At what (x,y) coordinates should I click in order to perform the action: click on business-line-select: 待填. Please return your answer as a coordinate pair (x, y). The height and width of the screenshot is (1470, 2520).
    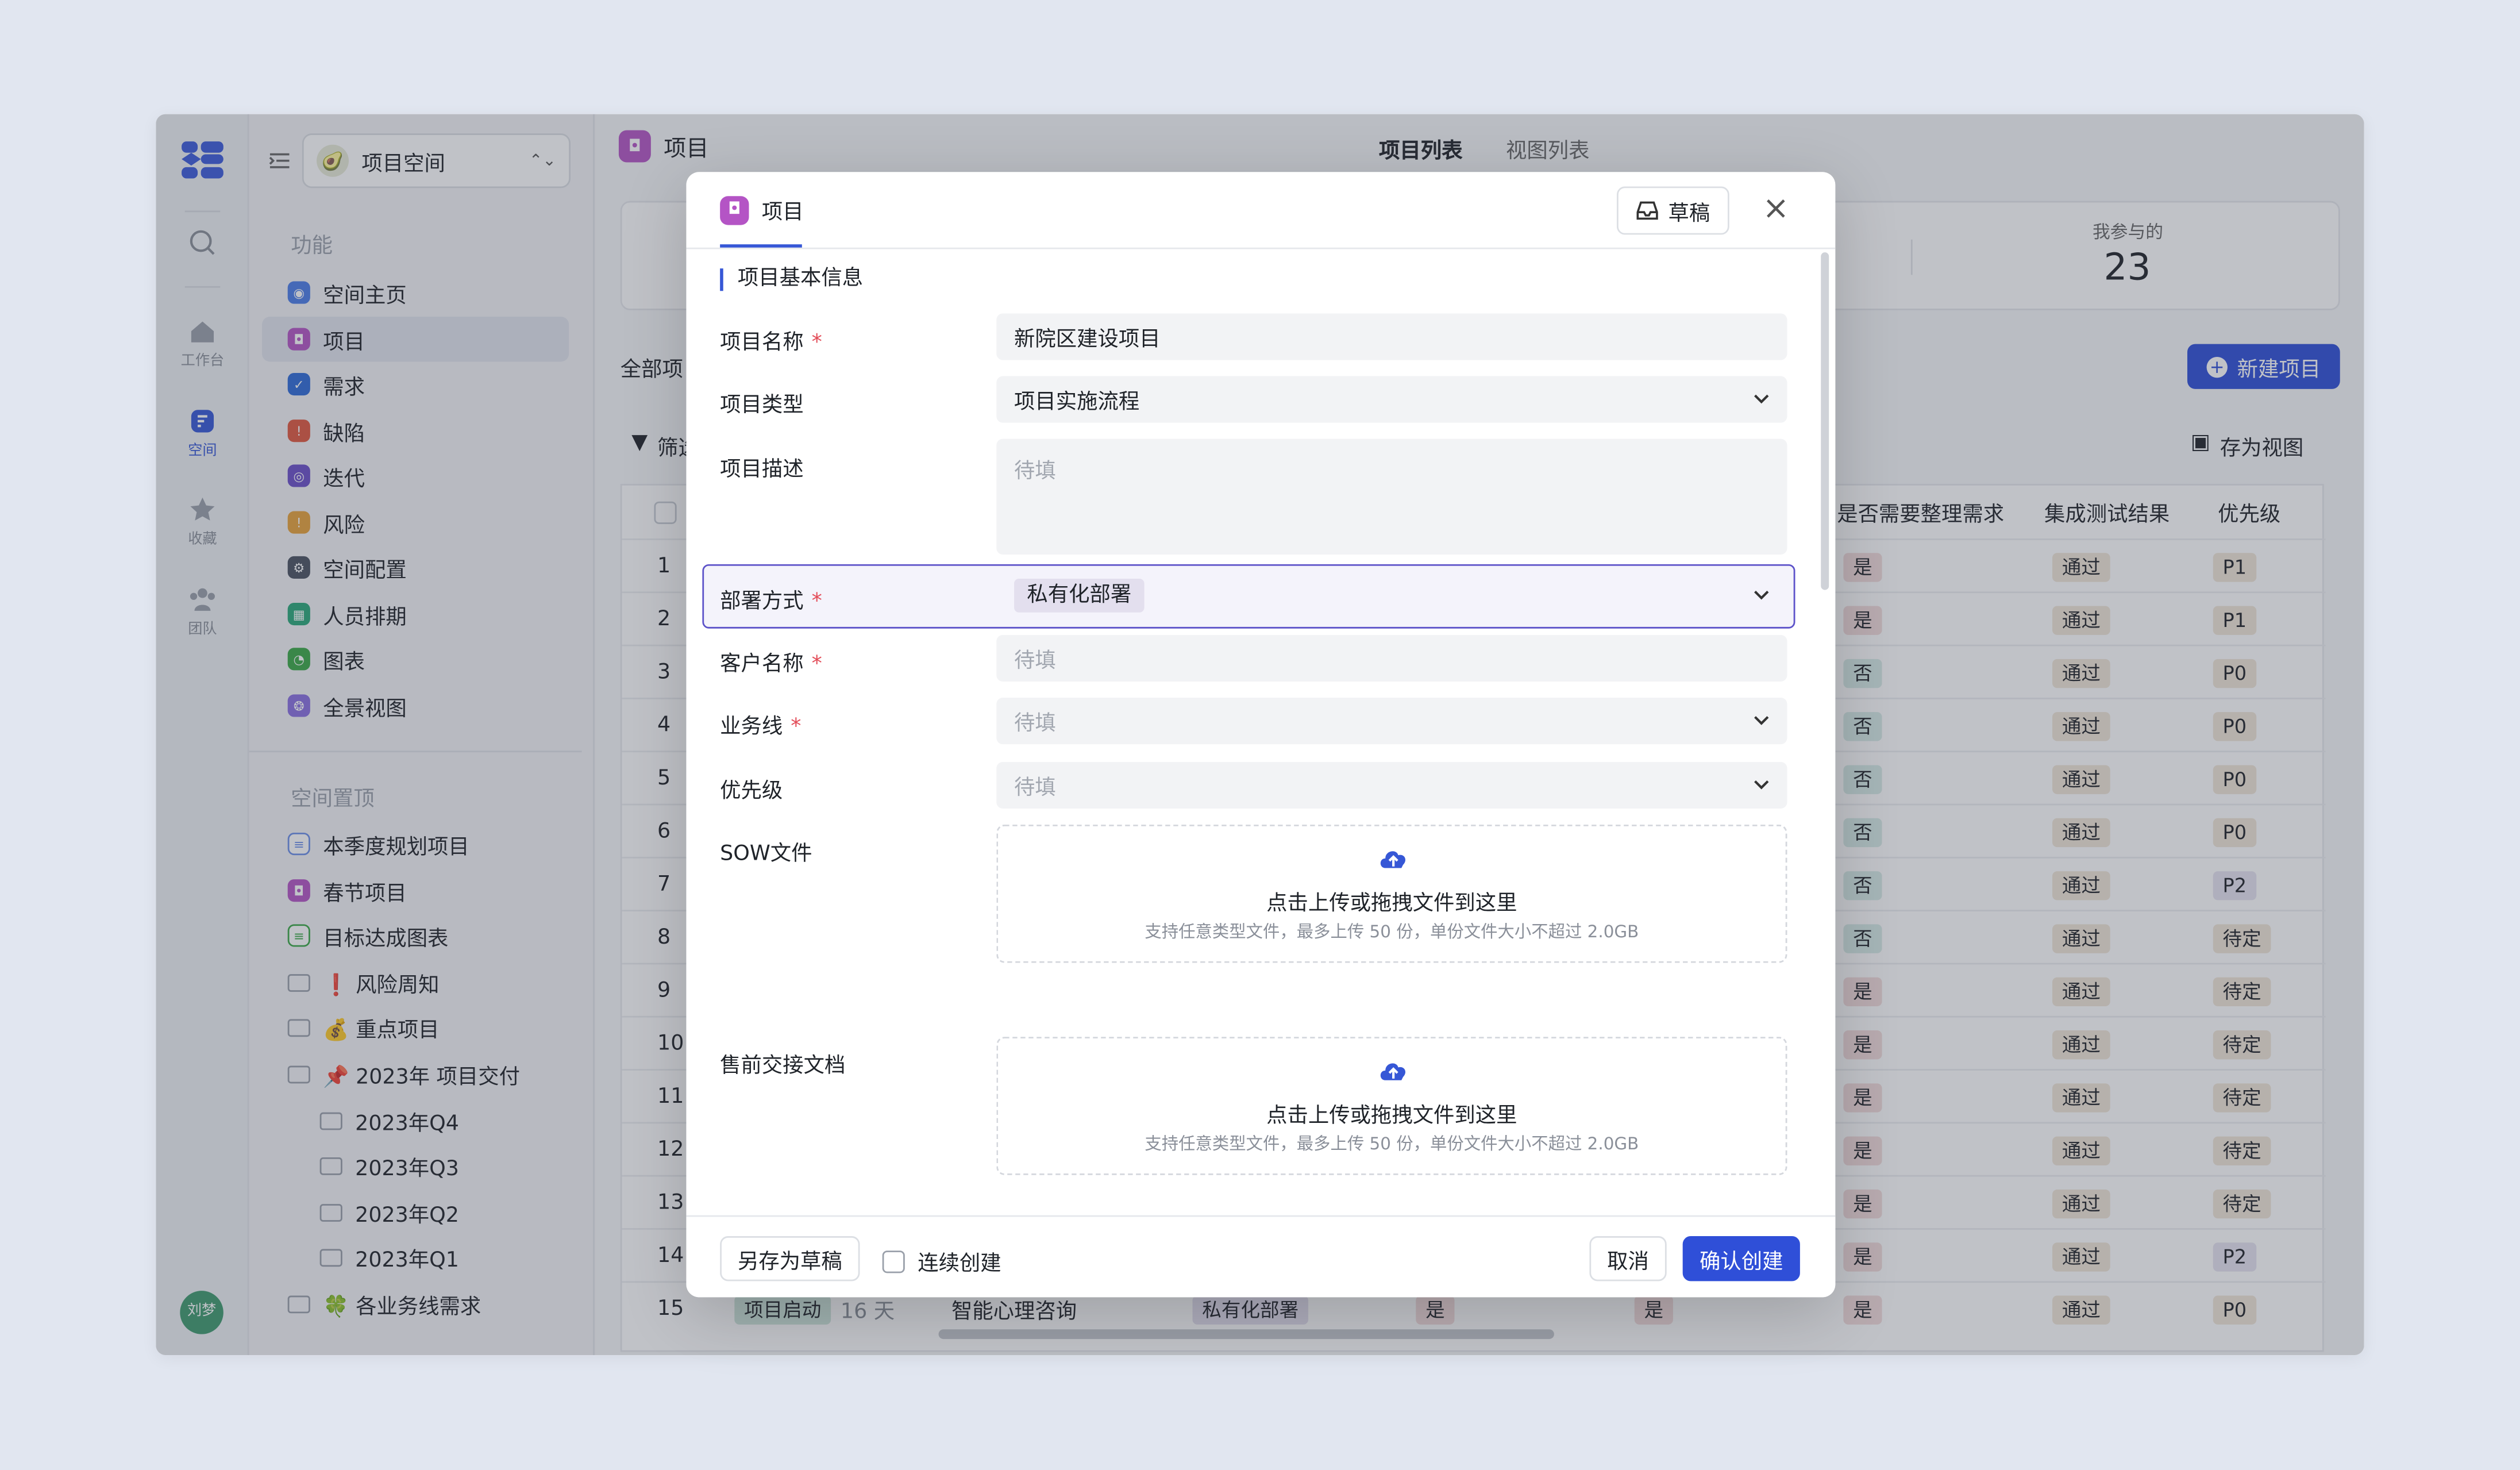
    Looking at the image, I should click on (1392, 721).